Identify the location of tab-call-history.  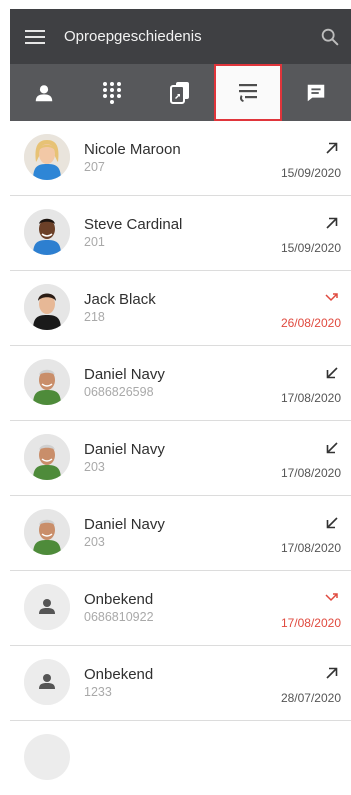
(248, 92).